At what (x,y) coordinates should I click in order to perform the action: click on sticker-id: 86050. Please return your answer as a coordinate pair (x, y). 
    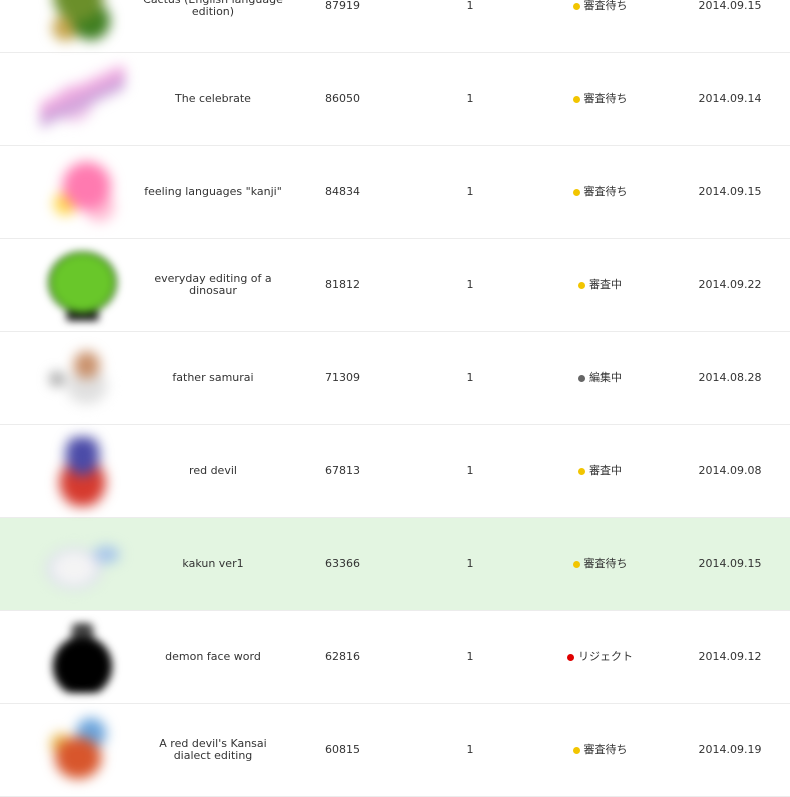
    Looking at the image, I should click on (342, 98).